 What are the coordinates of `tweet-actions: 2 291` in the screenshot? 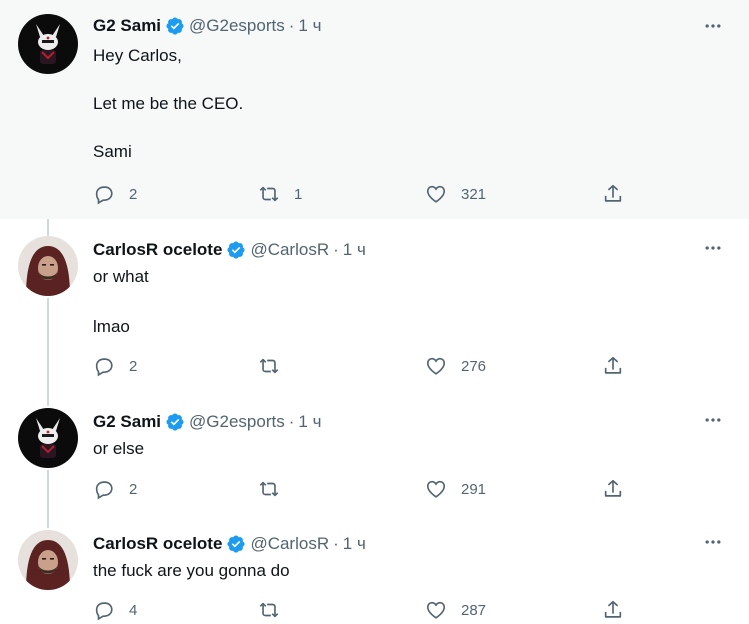 It's located at (363, 489).